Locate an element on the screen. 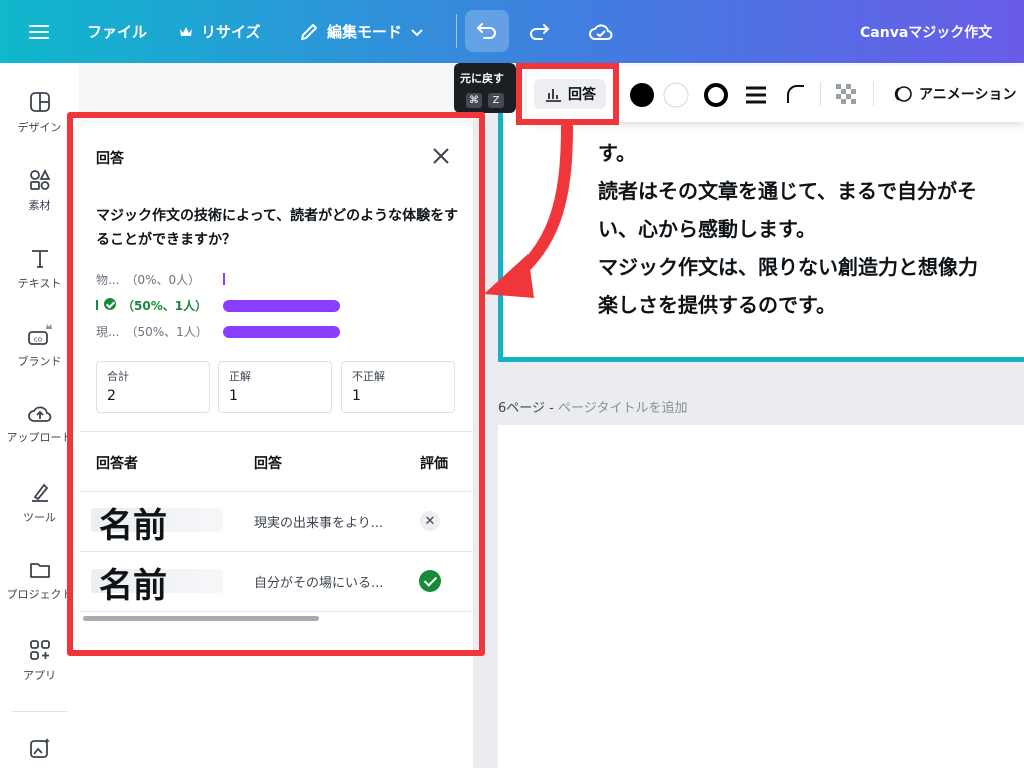 This screenshot has height=768, width=1024. annotation-arrow is located at coordinates (528, 209).